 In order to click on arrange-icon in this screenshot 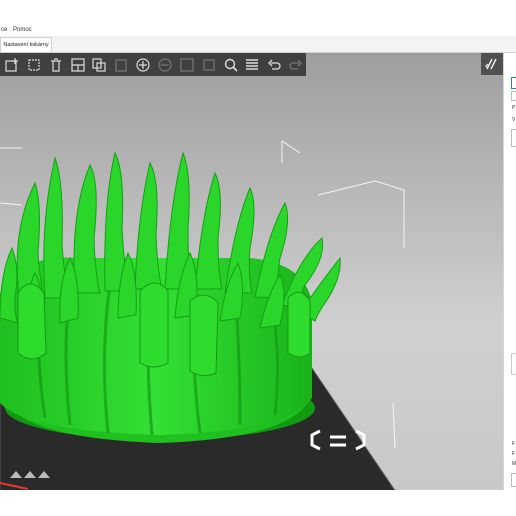, I will do `click(78, 65)`.